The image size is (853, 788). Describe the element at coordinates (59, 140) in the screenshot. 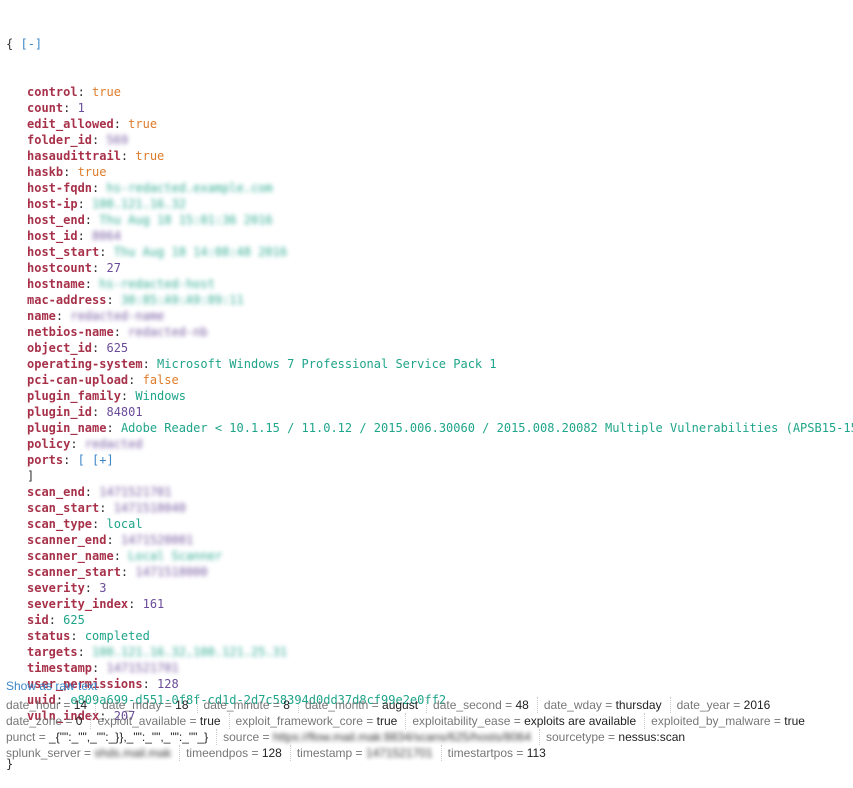

I see `field-key: folder_id` at that location.